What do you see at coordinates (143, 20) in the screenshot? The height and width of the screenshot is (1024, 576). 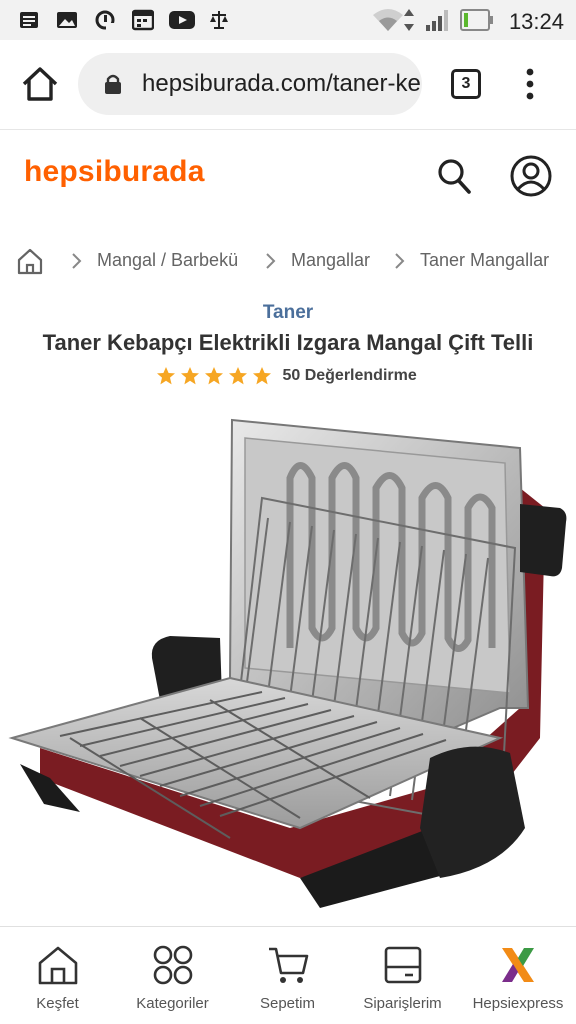 I see `calendar-icon` at bounding box center [143, 20].